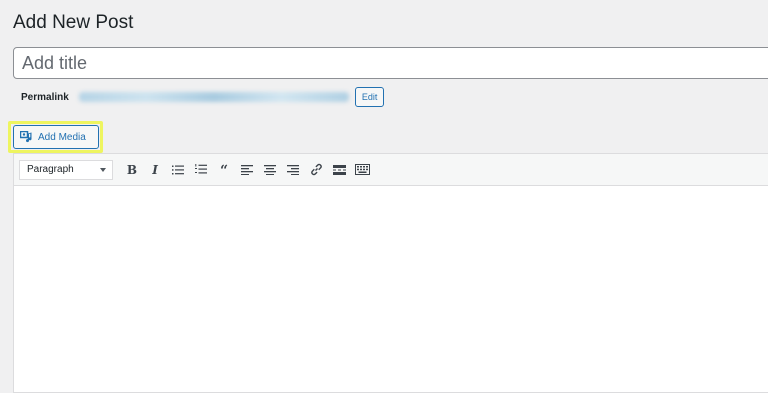  I want to click on format-select: Paragraph, so click(66, 169).